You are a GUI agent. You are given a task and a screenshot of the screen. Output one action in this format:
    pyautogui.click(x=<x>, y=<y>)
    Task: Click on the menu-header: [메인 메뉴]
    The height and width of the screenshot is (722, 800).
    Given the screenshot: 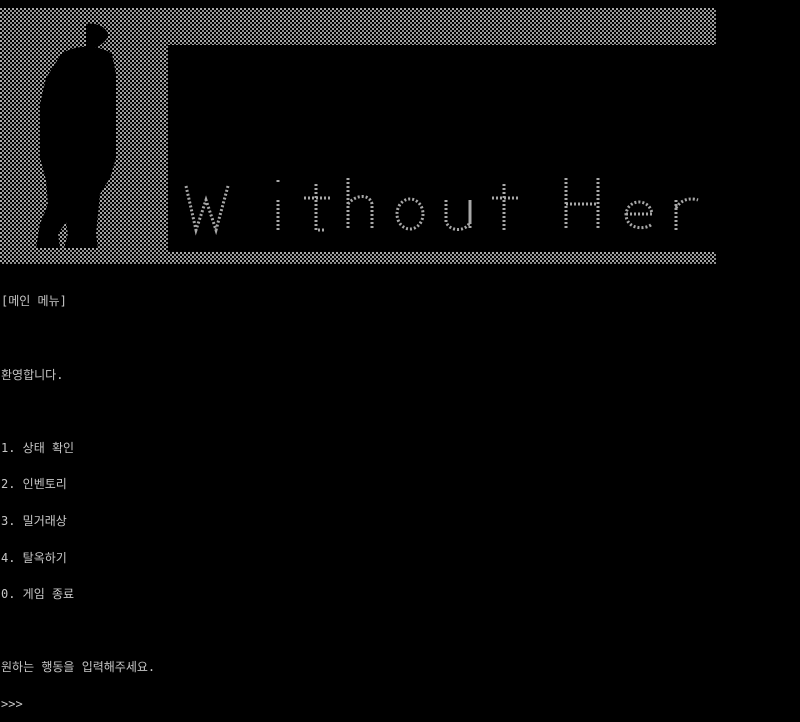 What is the action you would take?
    pyautogui.click(x=34, y=301)
    